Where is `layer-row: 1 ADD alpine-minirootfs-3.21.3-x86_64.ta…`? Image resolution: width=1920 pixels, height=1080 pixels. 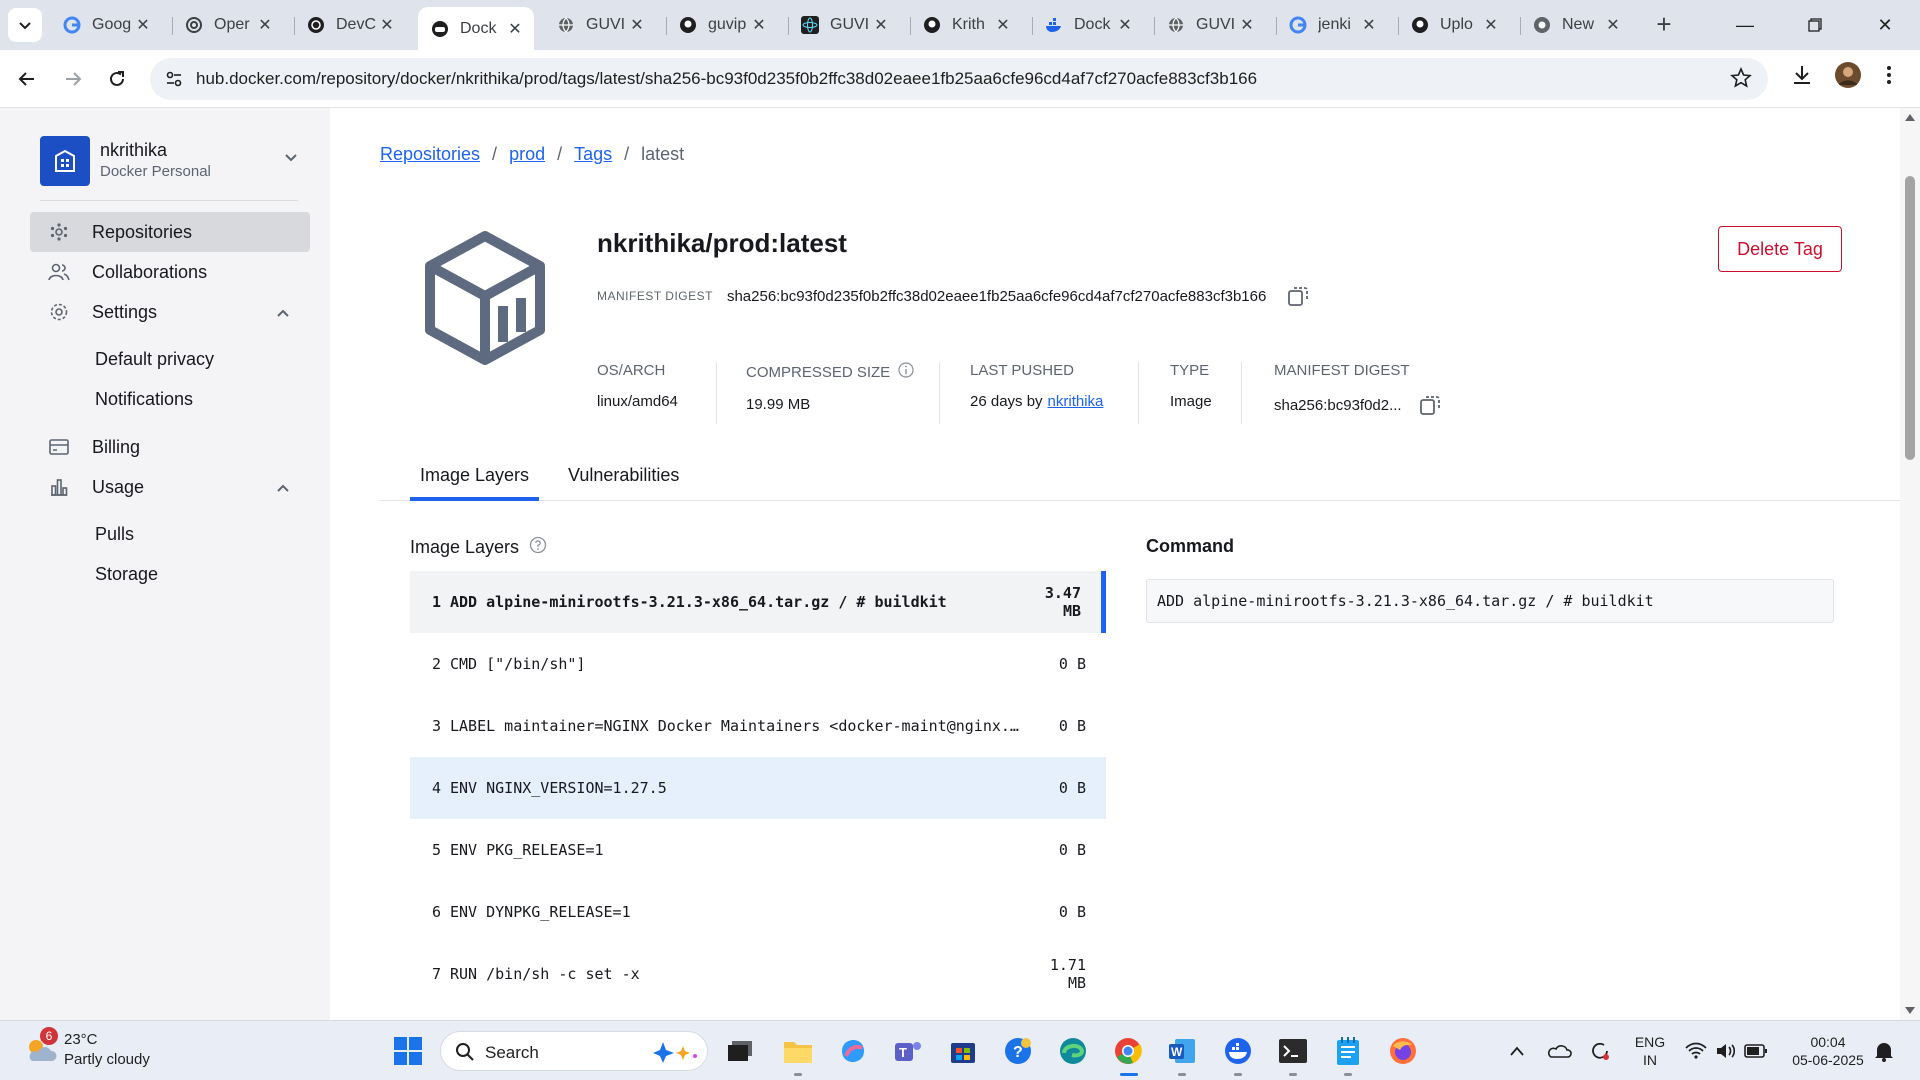 layer-row: 1 ADD alpine-minirootfs-3.21.3-x86_64.ta… is located at coordinates (758, 602).